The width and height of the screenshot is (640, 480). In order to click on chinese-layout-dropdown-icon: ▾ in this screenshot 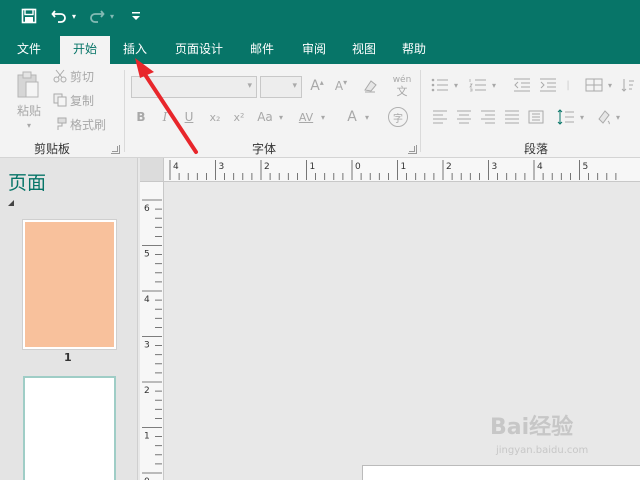, I will do `click(610, 85)`.